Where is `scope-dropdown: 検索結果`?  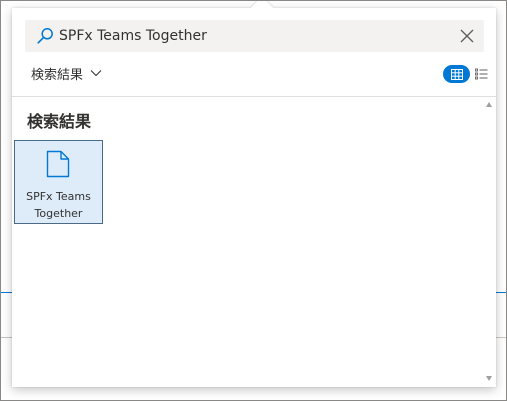
scope-dropdown: 検索結果 is located at coordinates (66, 73).